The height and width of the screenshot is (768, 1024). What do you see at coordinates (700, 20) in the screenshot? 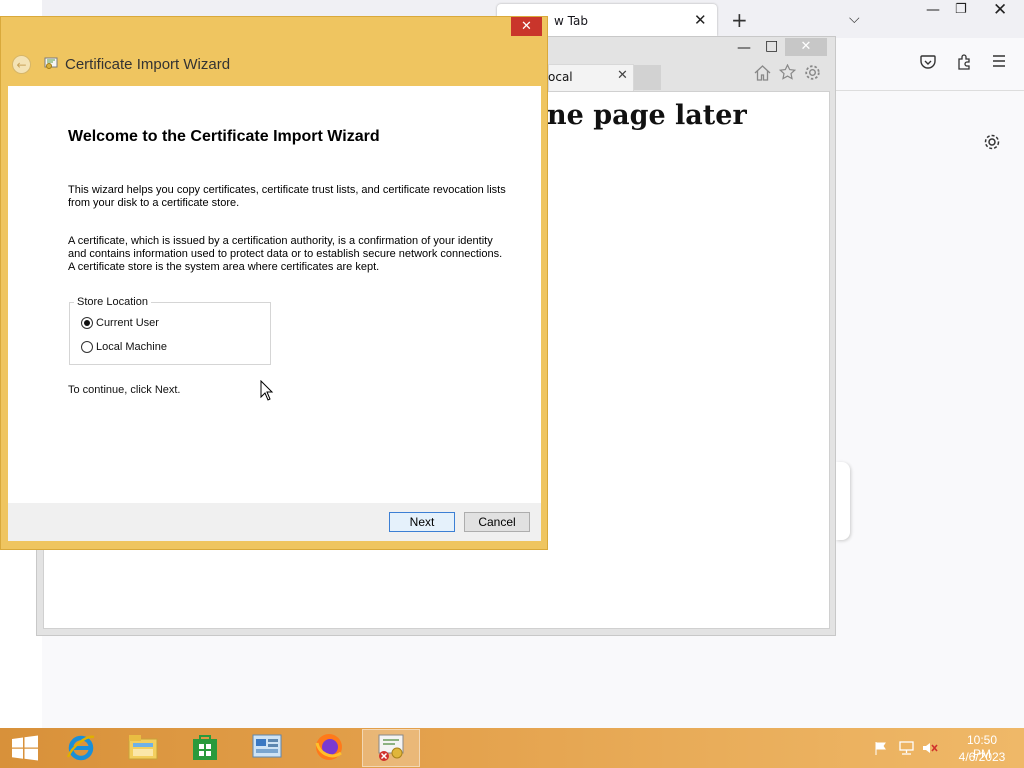
I see `firefox-tab-close-icon: ✕` at bounding box center [700, 20].